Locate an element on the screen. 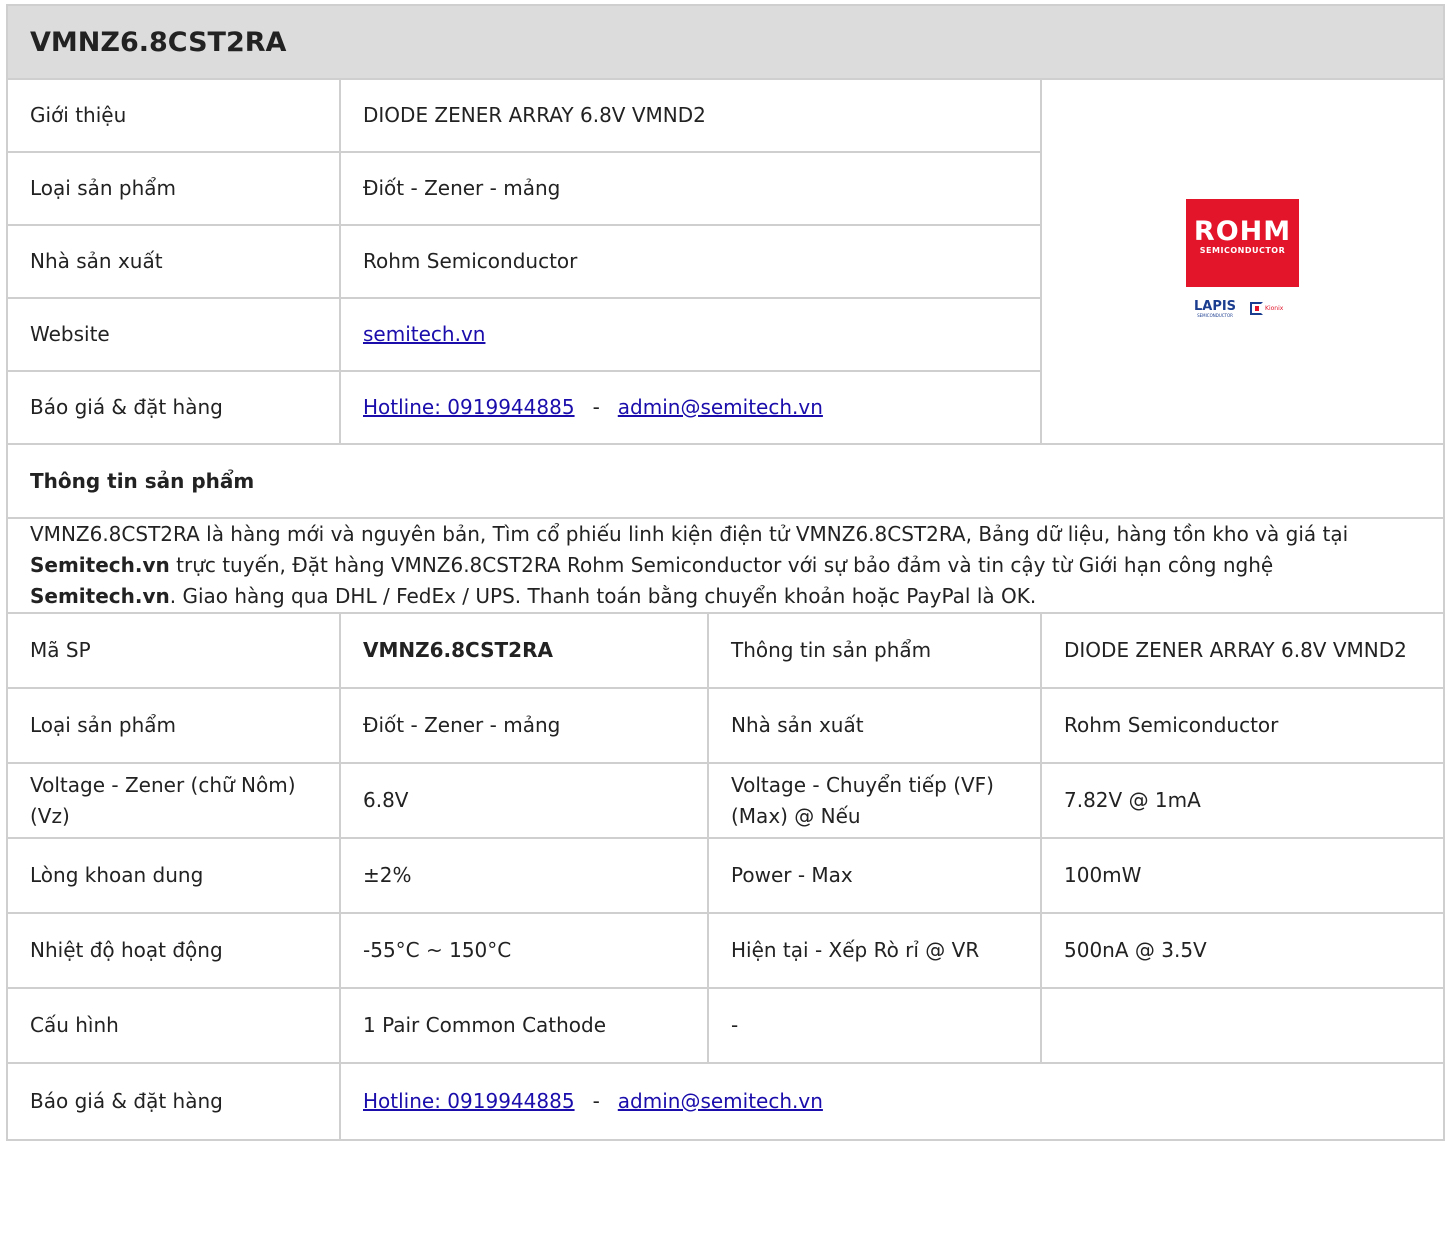  kionix-logo-icon is located at coordinates (1257, 308).